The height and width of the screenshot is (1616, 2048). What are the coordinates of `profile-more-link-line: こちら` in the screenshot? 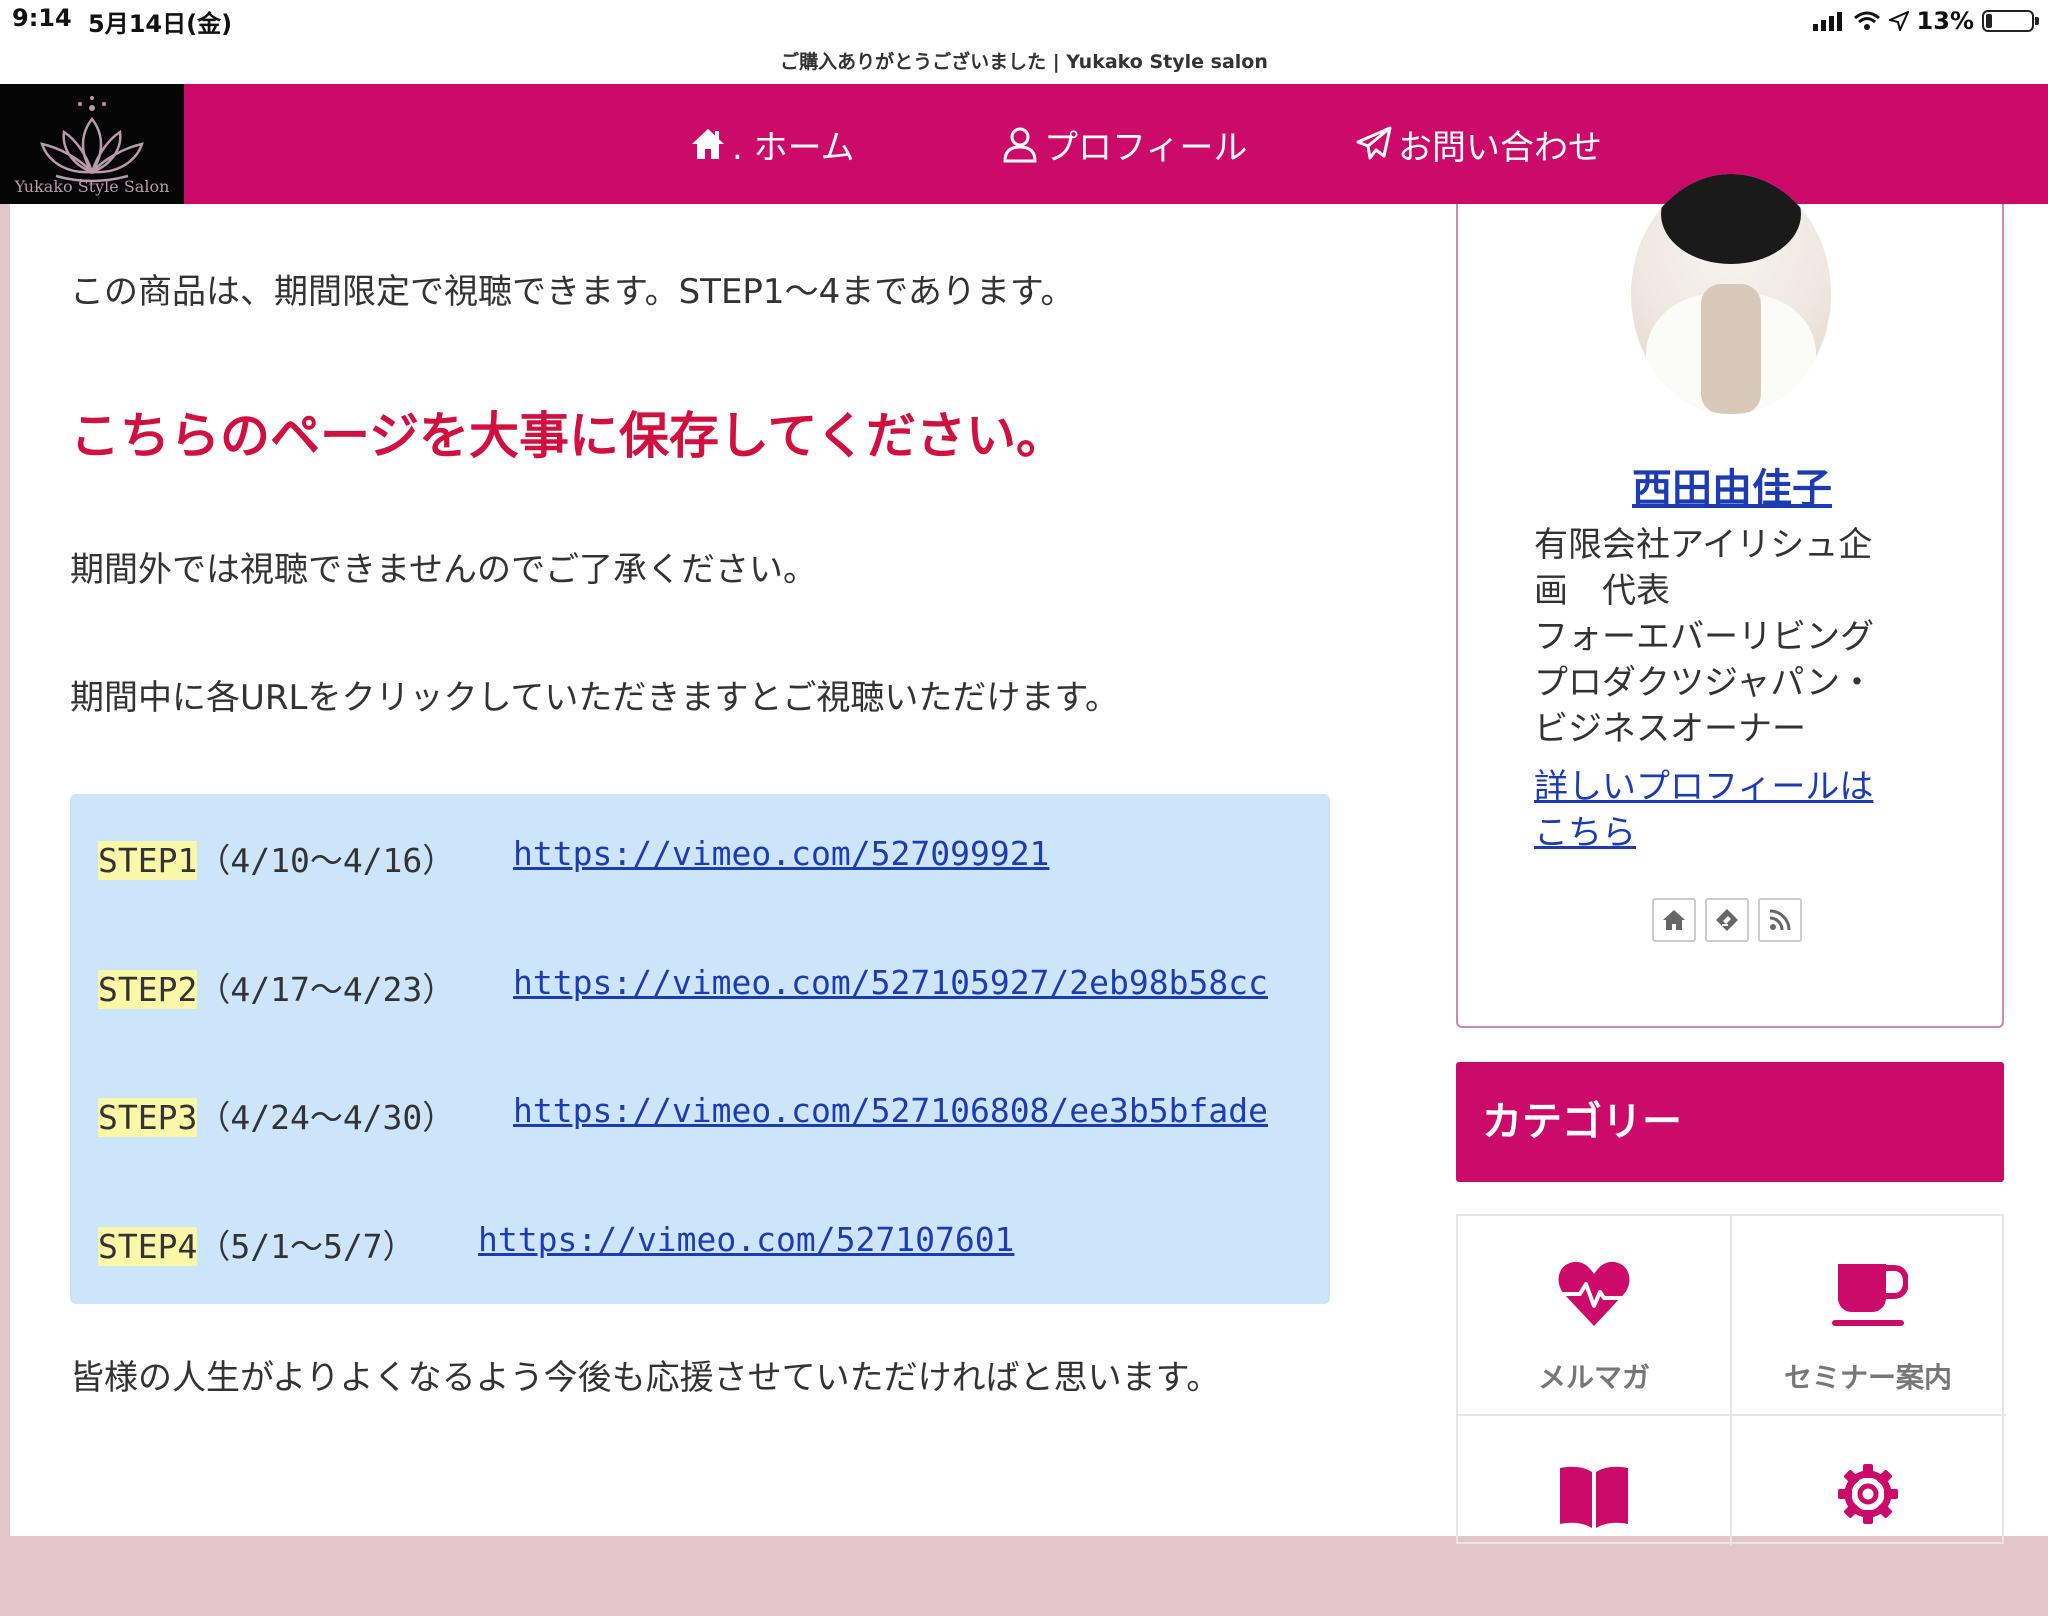 It's located at (1585, 833).